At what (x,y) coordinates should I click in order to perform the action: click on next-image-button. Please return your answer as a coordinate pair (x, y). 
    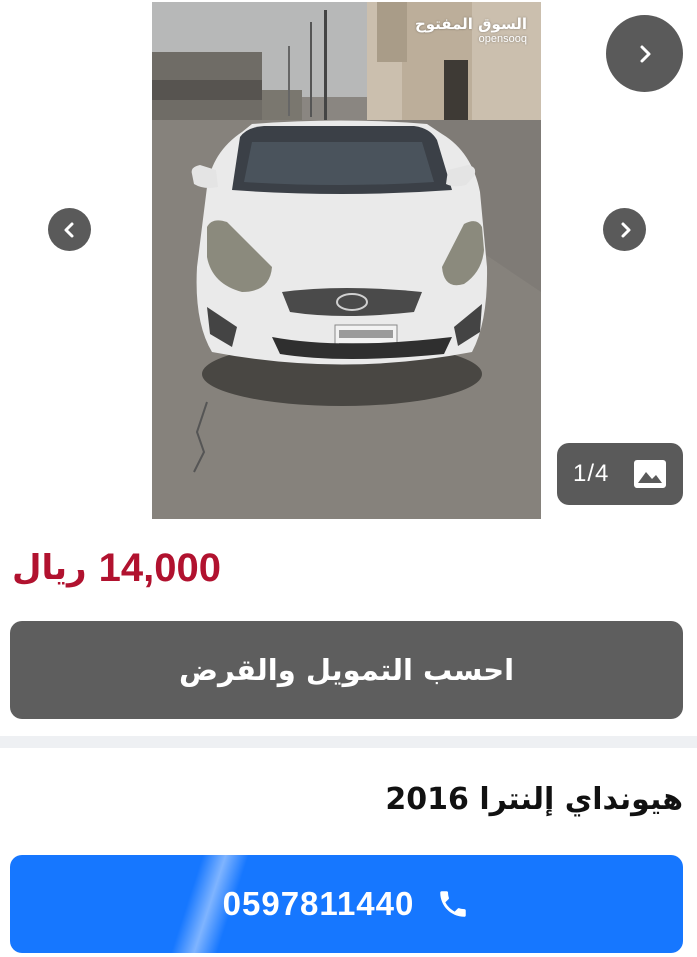
    Looking at the image, I should click on (624, 229).